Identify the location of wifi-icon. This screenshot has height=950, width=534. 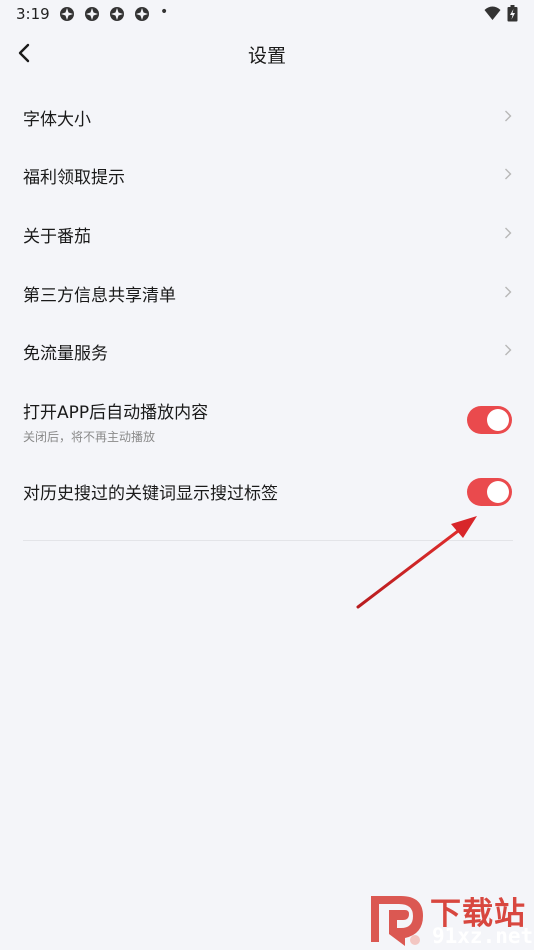
(492, 13).